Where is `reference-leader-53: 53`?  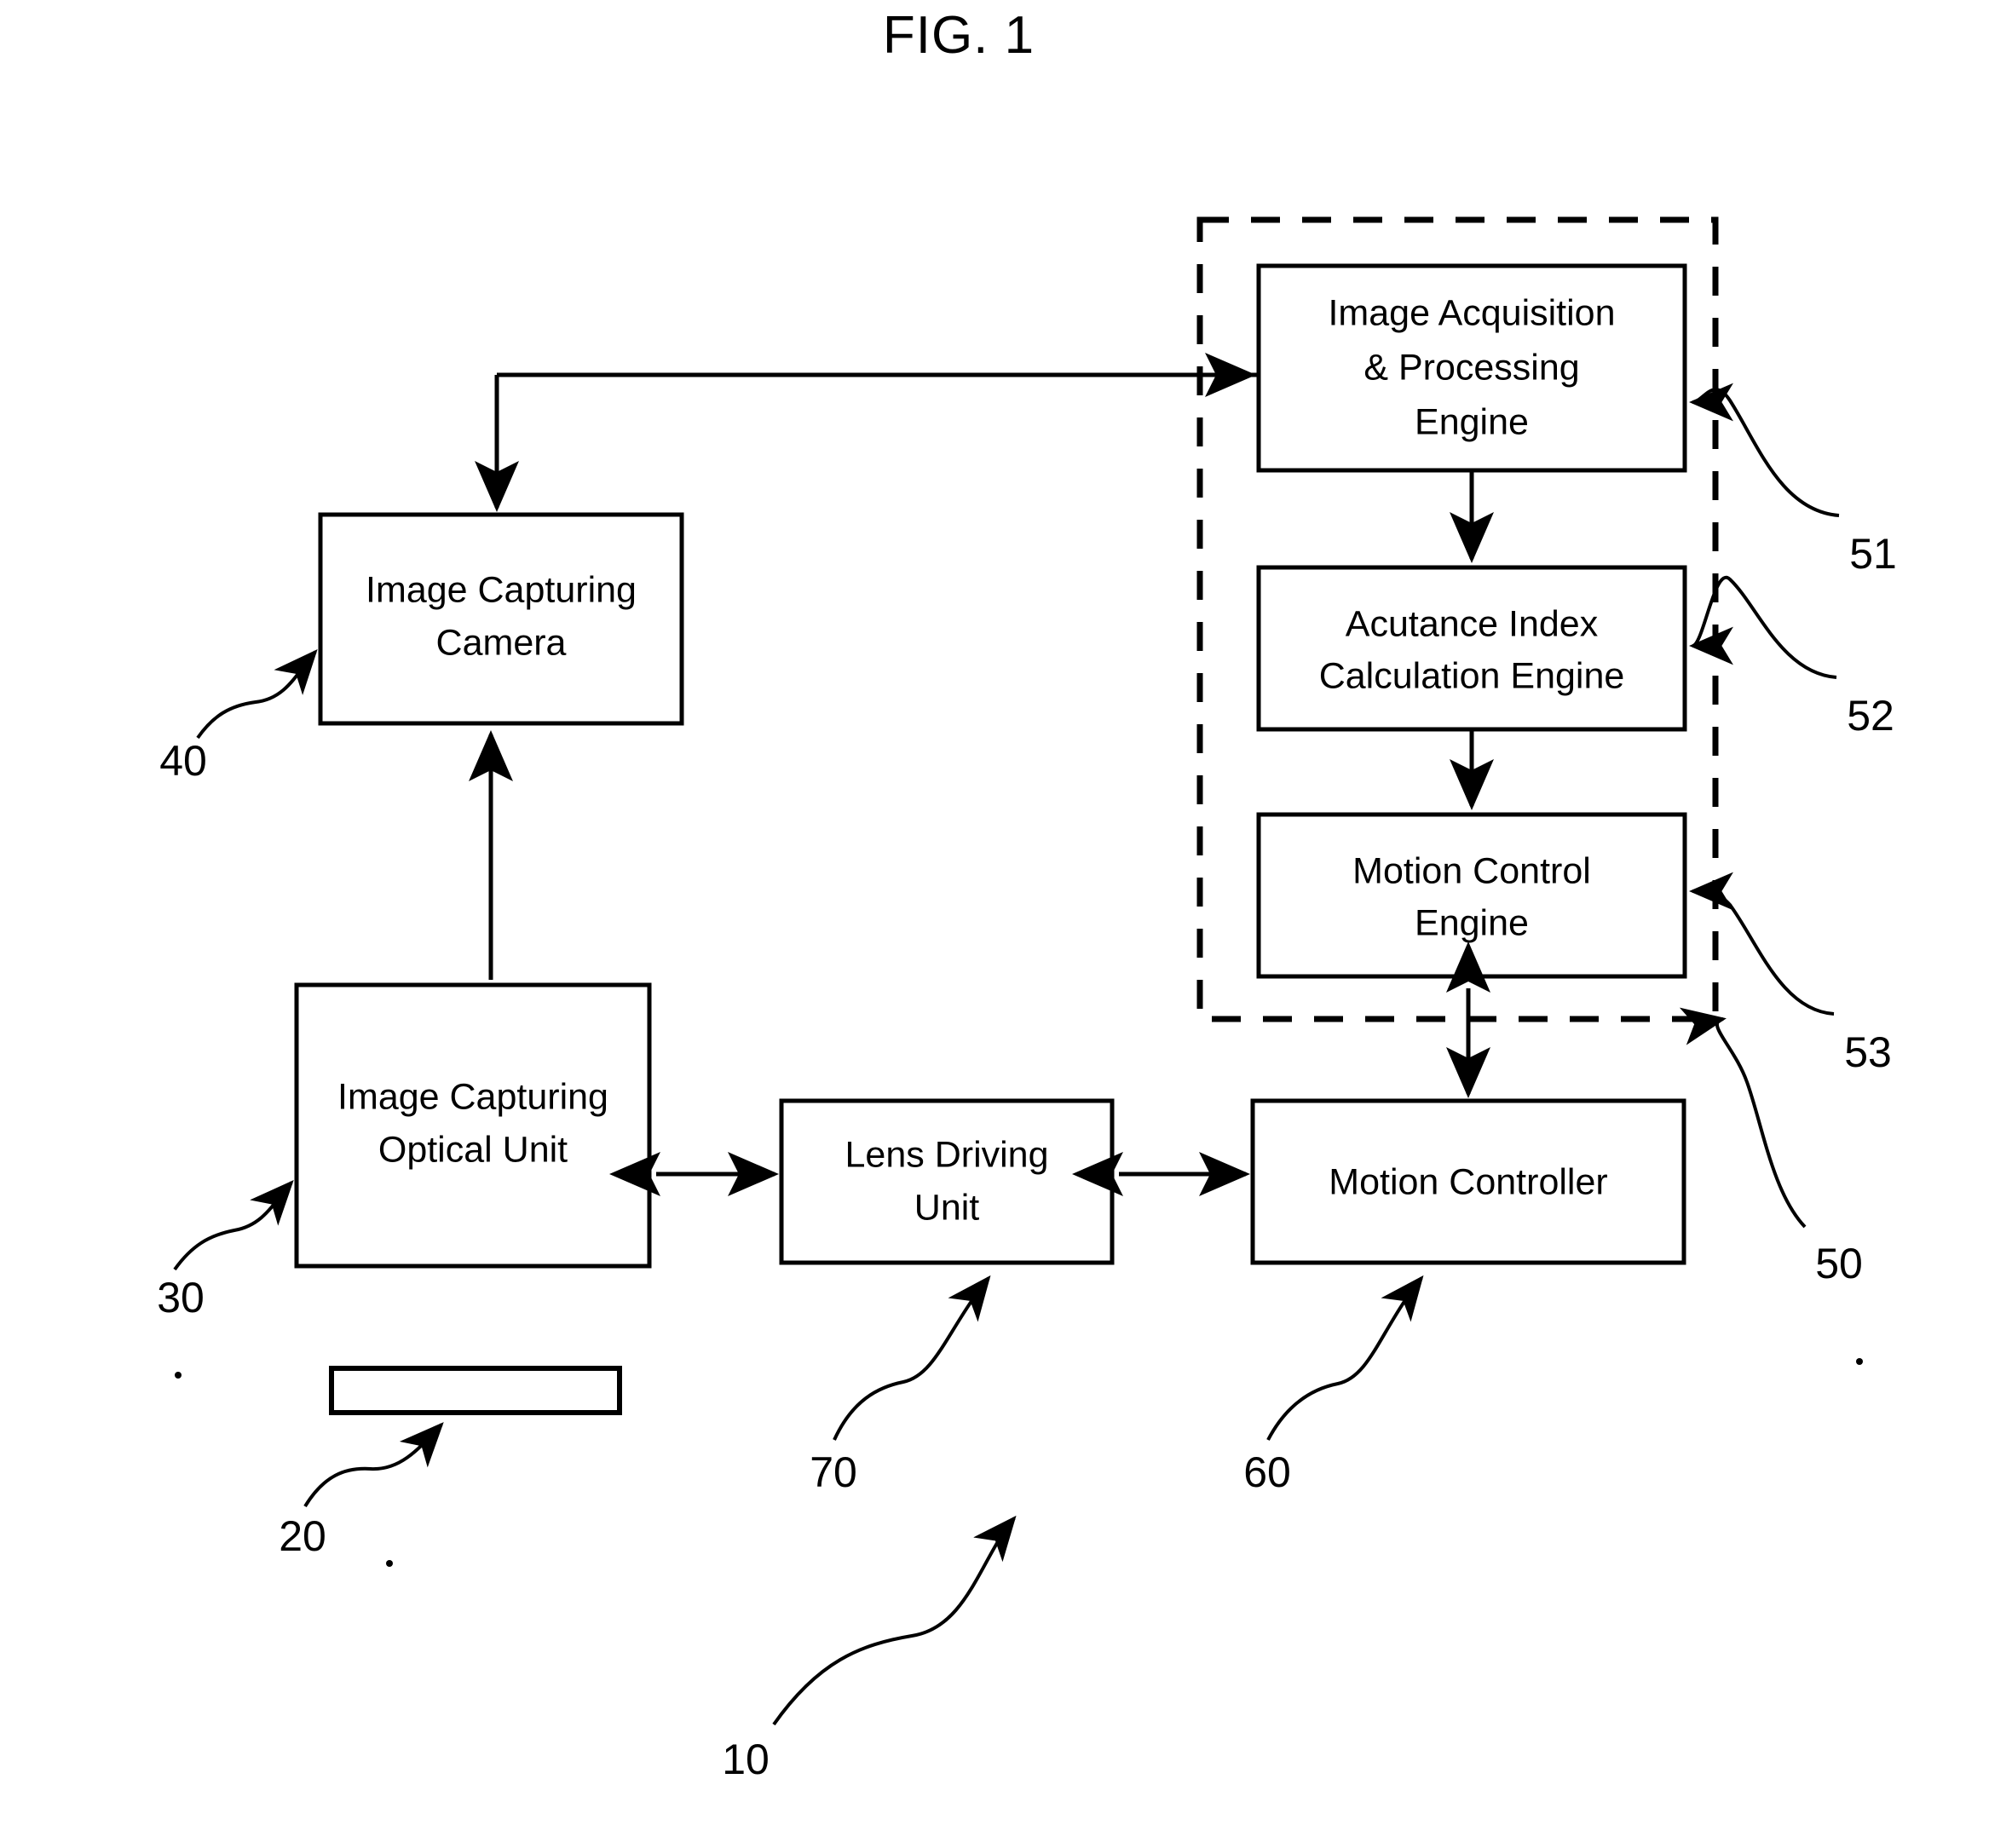
reference-leader-53: 53 is located at coordinates (1790, 974).